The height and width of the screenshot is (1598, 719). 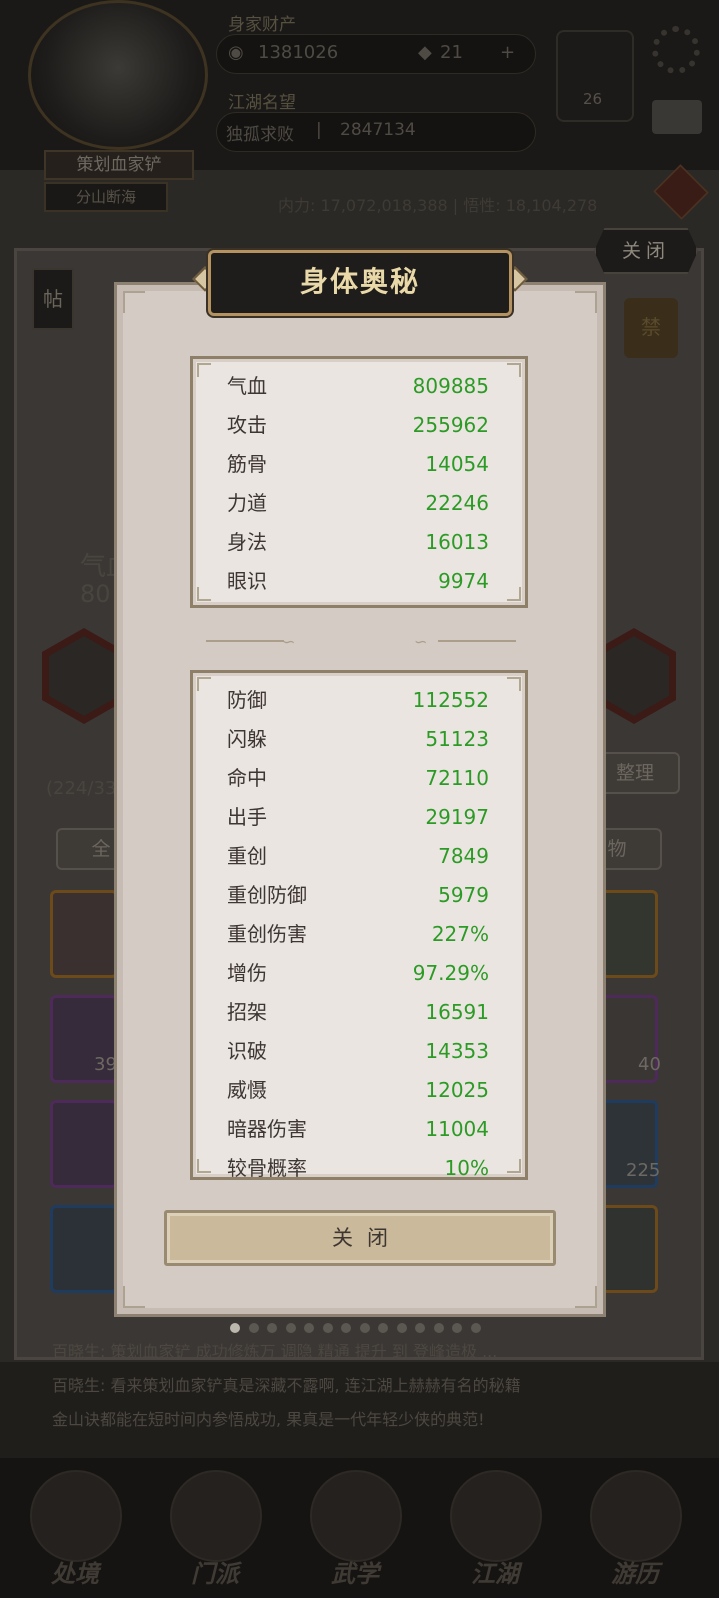 What do you see at coordinates (477, 641) in the screenshot?
I see `divider-line` at bounding box center [477, 641].